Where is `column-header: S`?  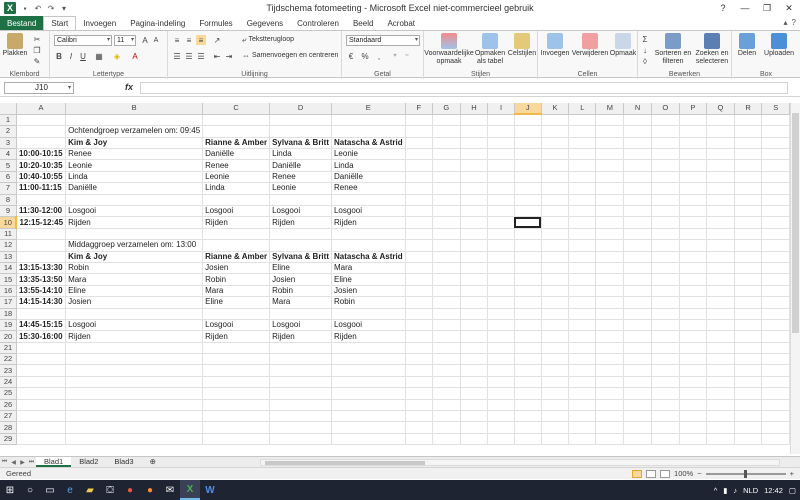 column-header: S is located at coordinates (775, 109).